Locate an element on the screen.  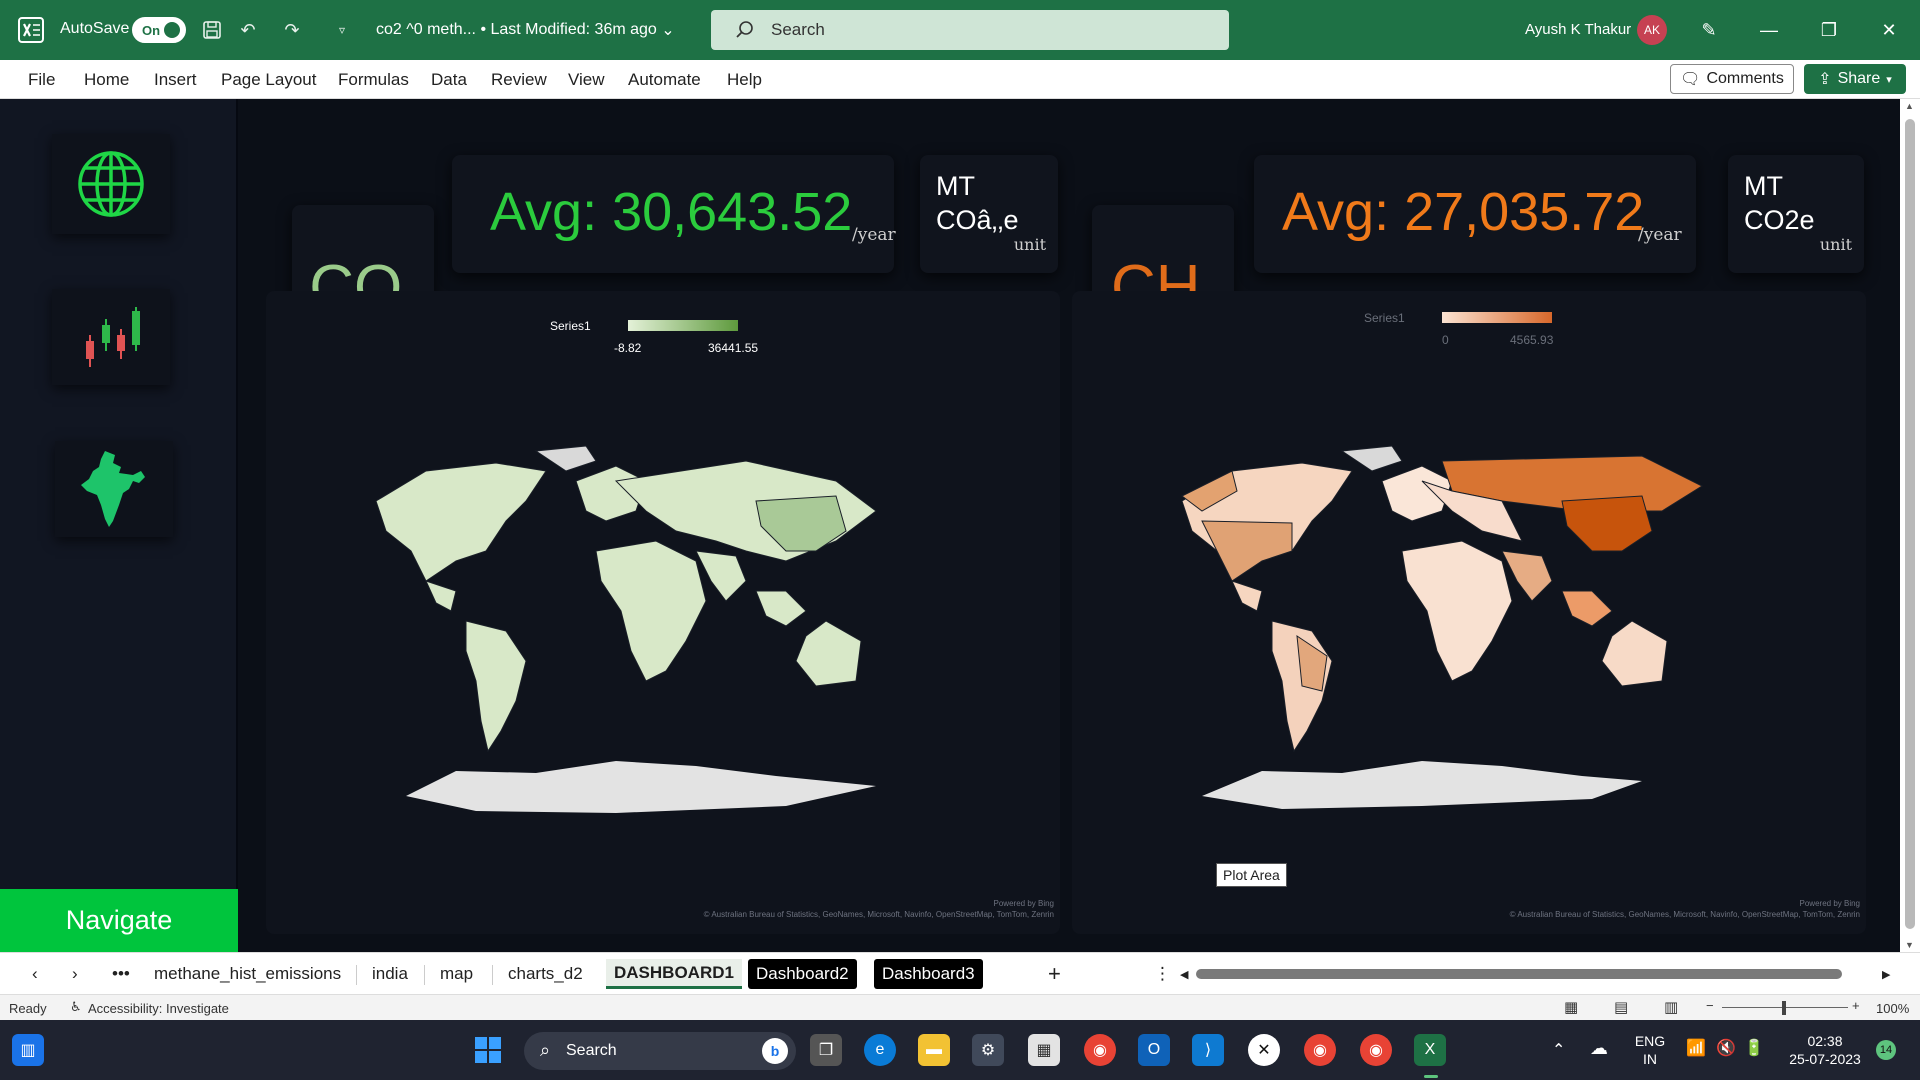
chrome-profile-icon: ◉ is located at coordinates (1320, 1050).